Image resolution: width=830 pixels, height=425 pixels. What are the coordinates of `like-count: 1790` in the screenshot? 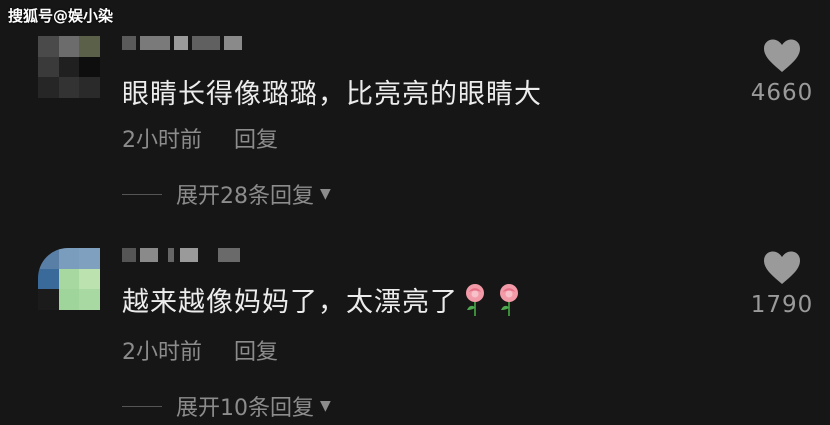 It's located at (782, 305).